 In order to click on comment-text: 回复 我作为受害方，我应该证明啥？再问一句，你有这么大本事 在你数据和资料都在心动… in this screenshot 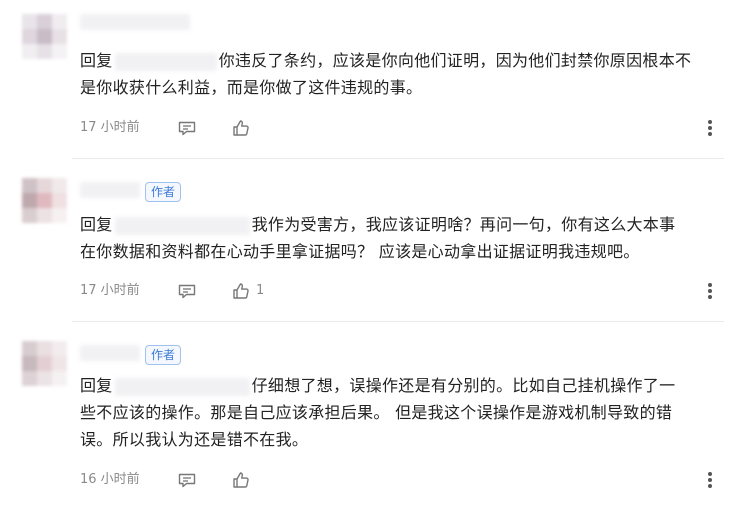, I will do `click(402, 238)`.